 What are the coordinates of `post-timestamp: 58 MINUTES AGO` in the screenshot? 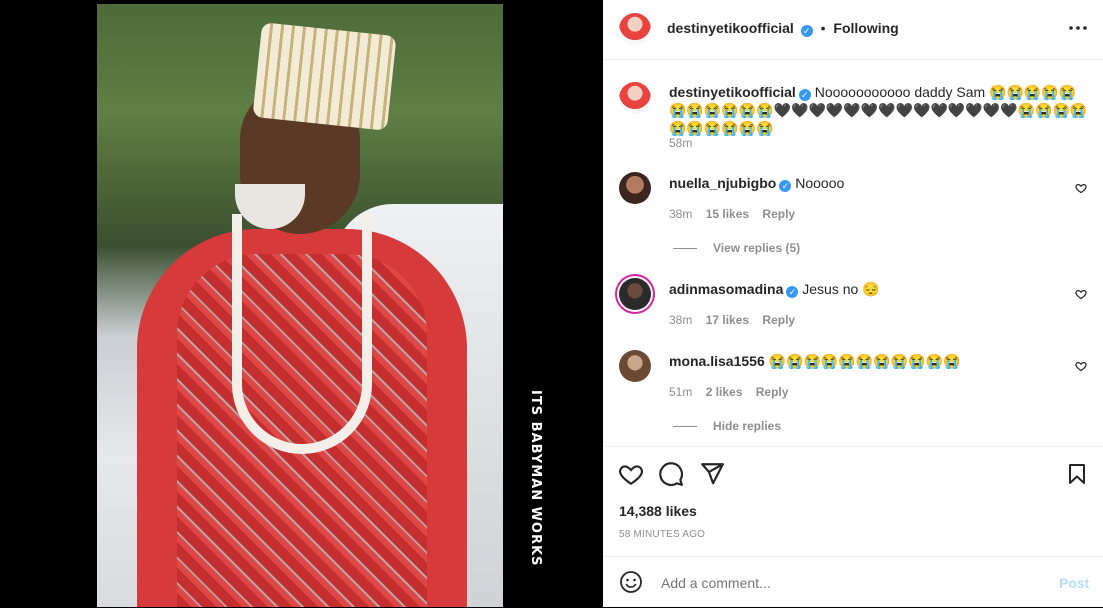 It's located at (662, 534).